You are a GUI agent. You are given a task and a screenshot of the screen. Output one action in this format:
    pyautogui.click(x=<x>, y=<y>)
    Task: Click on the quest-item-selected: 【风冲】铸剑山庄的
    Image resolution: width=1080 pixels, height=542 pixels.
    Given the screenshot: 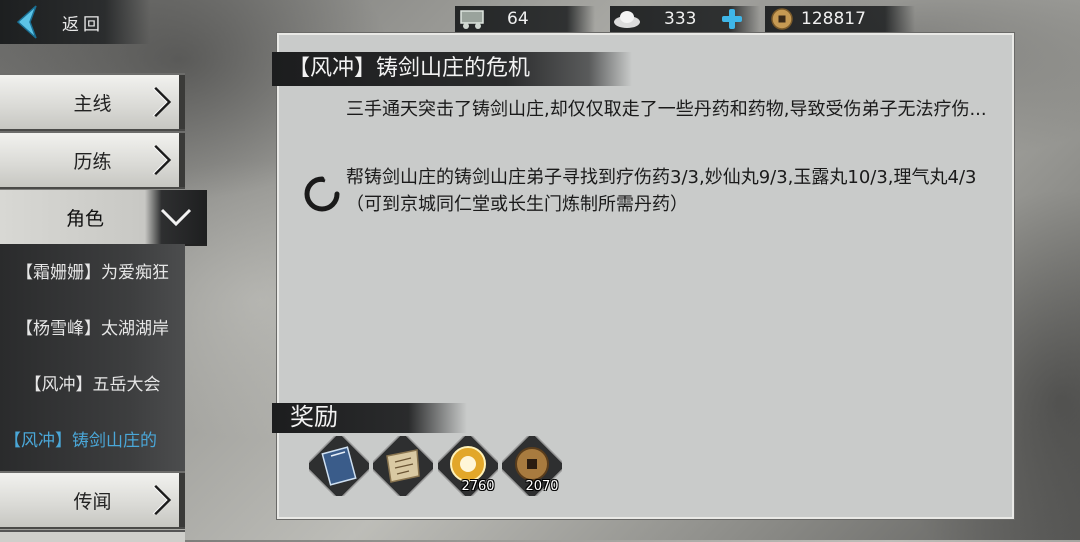 What is the action you would take?
    pyautogui.click(x=96, y=438)
    